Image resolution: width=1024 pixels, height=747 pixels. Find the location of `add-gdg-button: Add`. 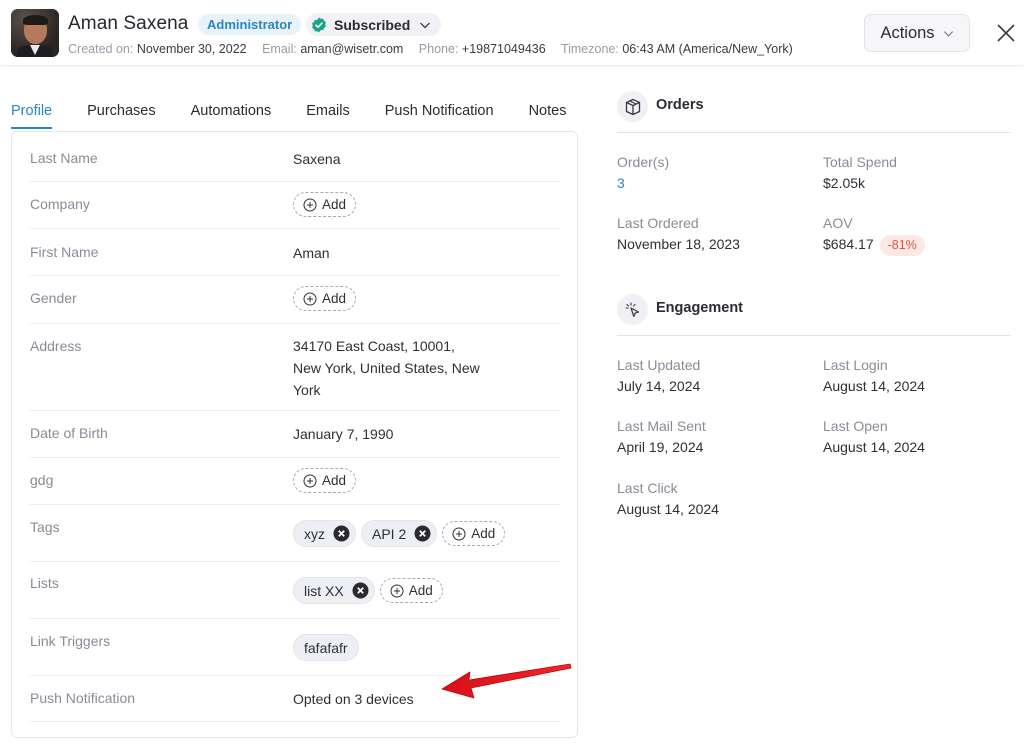

add-gdg-button: Add is located at coordinates (325, 480).